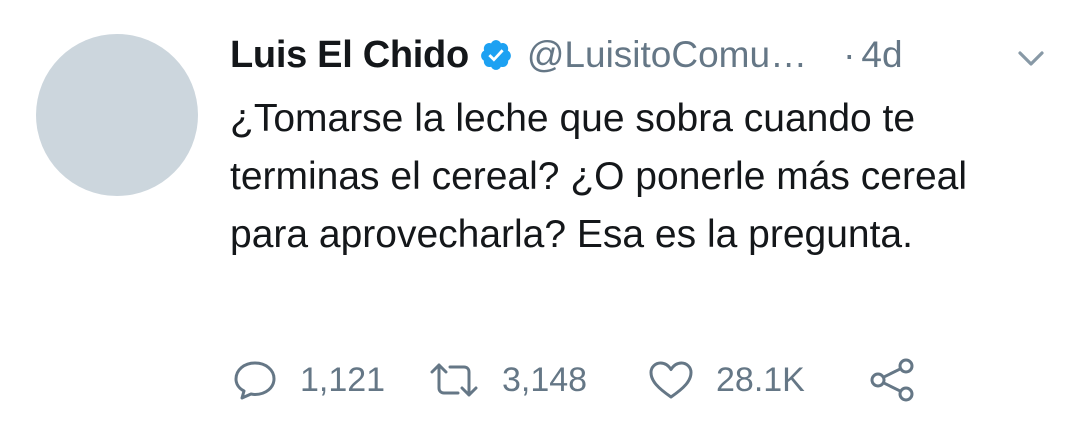 The width and height of the screenshot is (1080, 425). What do you see at coordinates (454, 380) in the screenshot?
I see `retweet-icon` at bounding box center [454, 380].